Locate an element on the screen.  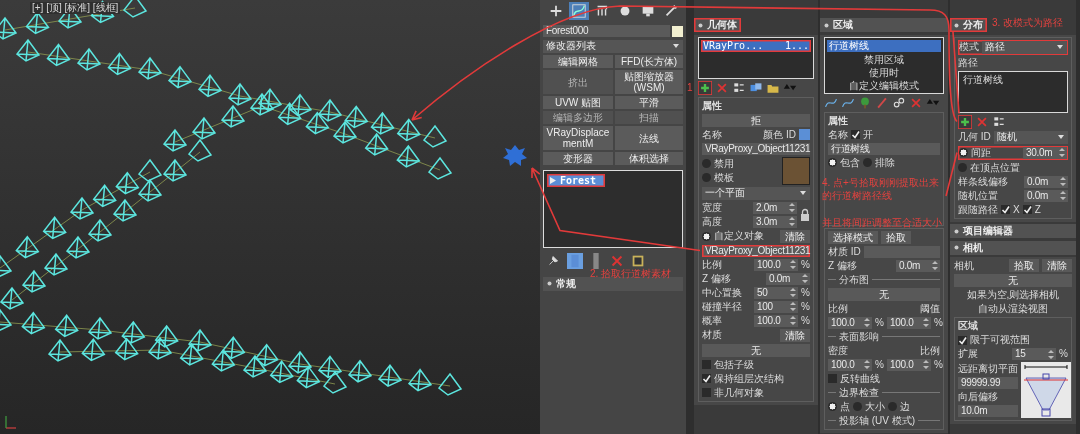
radio-option: 边 is located at coordinates (899, 406).